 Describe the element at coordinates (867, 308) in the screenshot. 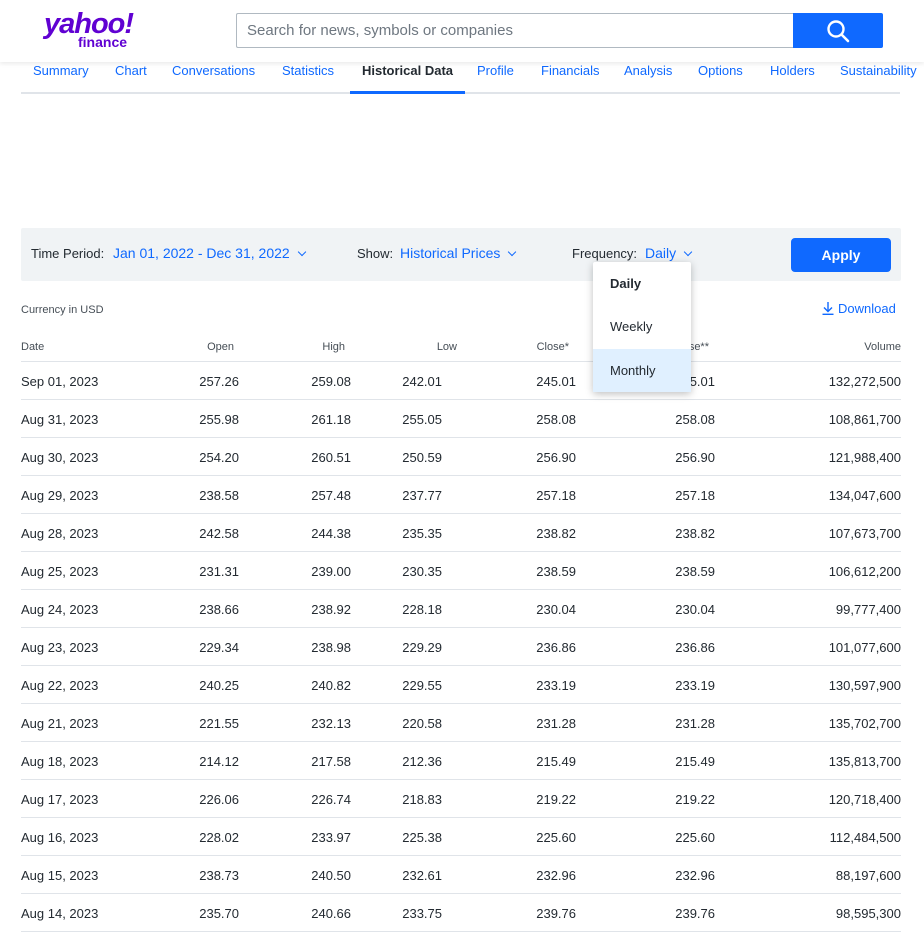

I see `download-label: Download` at that location.